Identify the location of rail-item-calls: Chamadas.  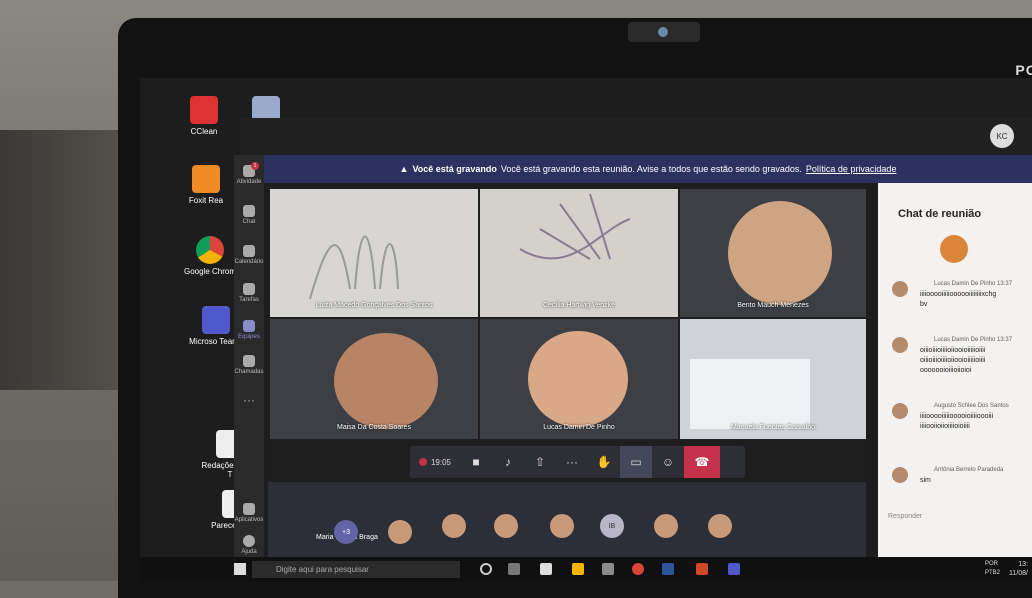
(249, 365).